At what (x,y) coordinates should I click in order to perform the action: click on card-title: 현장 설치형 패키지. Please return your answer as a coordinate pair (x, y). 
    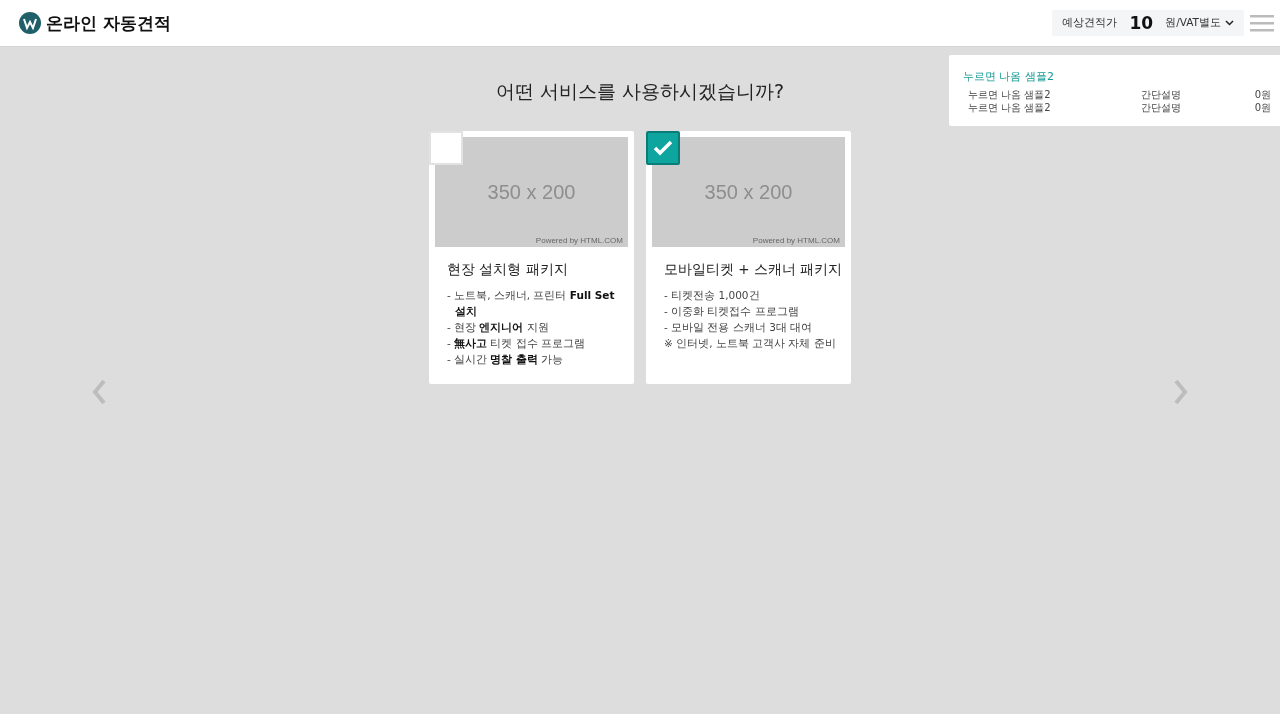
    Looking at the image, I should click on (508, 270).